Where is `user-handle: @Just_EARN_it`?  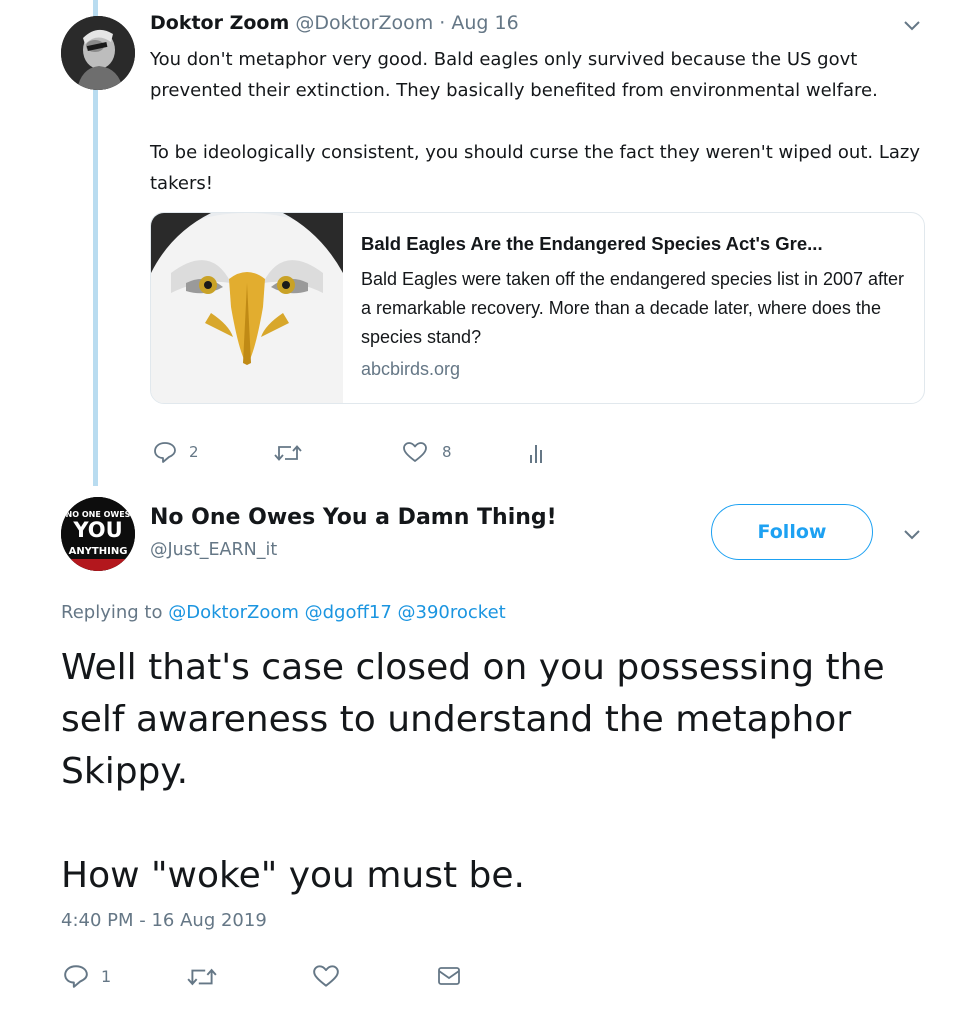
user-handle: @Just_EARN_it is located at coordinates (213, 550).